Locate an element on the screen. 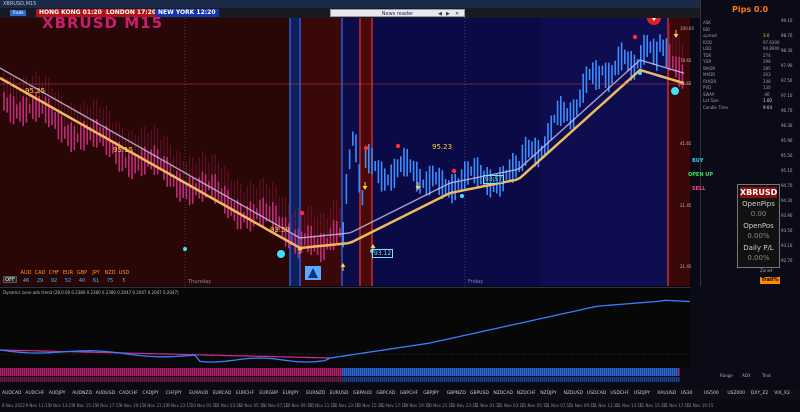 The width and height of the screenshot is (800, 412). time-tick-label: 9 Nov 11:15 is located at coordinates (38, 405).